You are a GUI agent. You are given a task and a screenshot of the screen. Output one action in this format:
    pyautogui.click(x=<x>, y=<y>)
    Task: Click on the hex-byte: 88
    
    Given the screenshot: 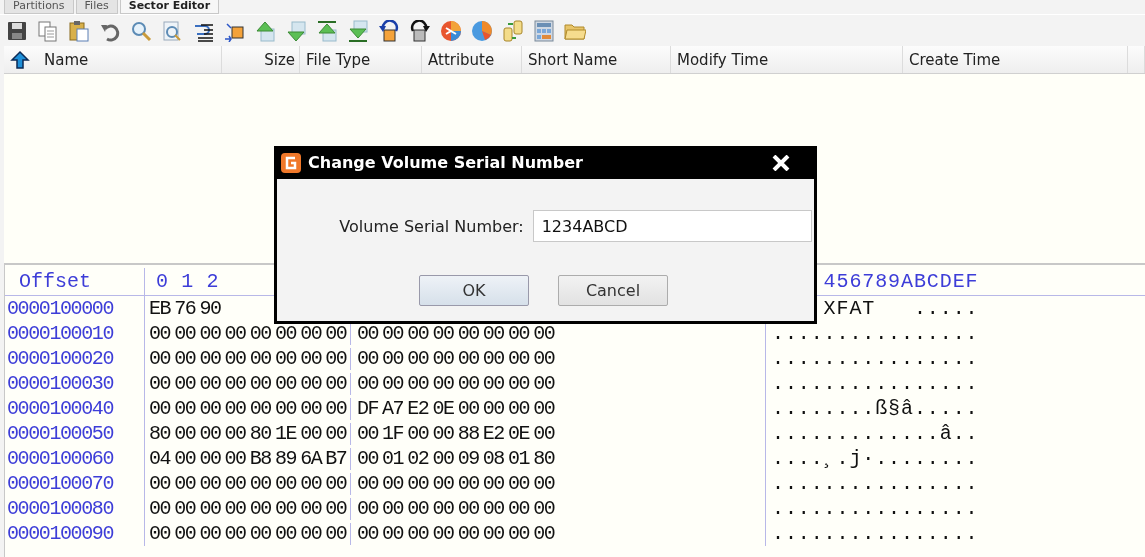 What is the action you would take?
    pyautogui.click(x=470, y=433)
    